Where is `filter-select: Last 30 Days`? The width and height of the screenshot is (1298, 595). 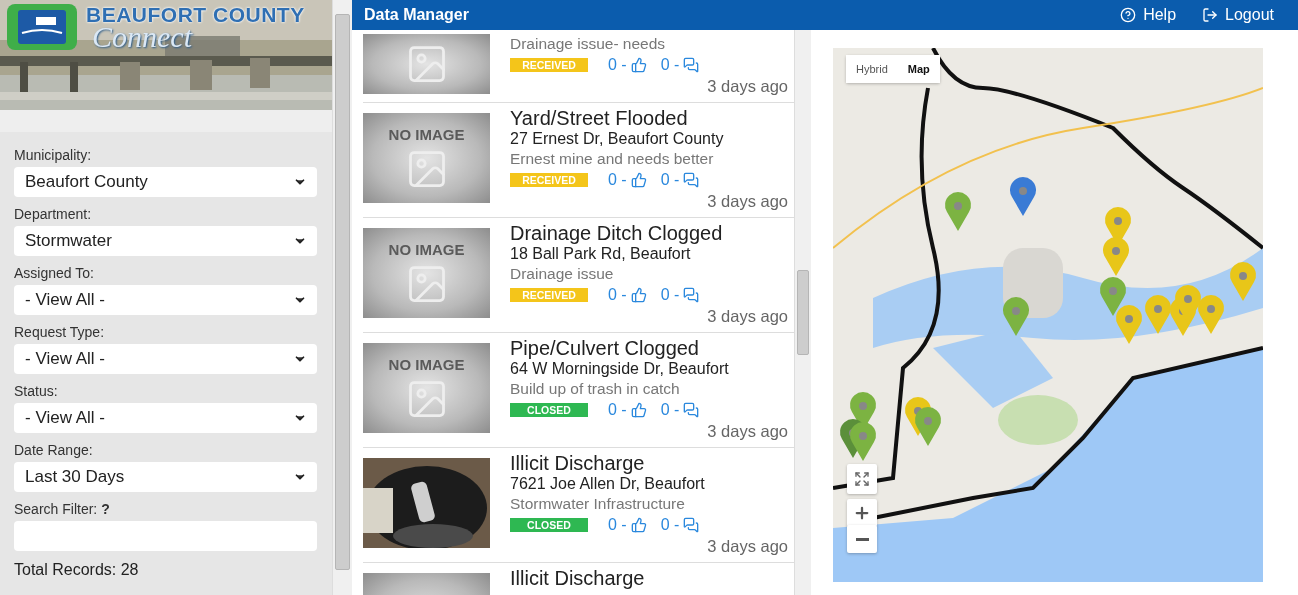
filter-select: Last 30 Days is located at coordinates (165, 477).